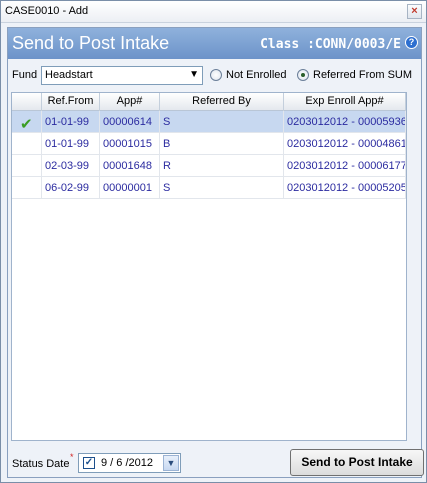 The height and width of the screenshot is (483, 427). Describe the element at coordinates (345, 102) in the screenshot. I see `column-header-exp-enroll: Exp Enroll App#` at that location.